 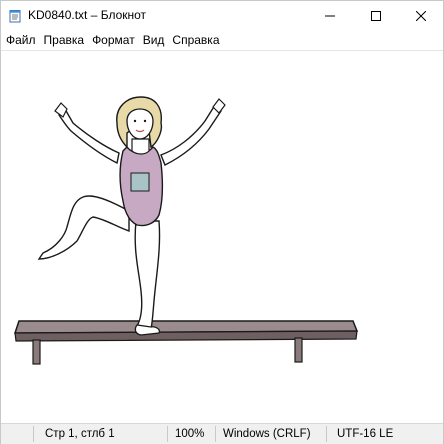 What do you see at coordinates (147, 275) in the screenshot?
I see `standing-leg` at bounding box center [147, 275].